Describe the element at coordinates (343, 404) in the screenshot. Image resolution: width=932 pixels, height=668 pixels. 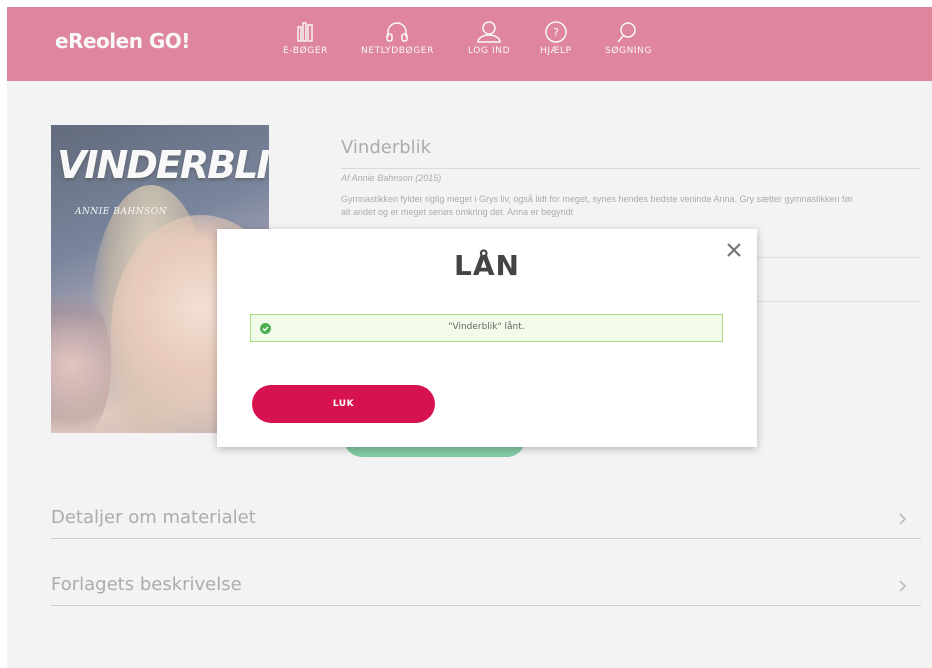
I see `close-button: LUK` at that location.